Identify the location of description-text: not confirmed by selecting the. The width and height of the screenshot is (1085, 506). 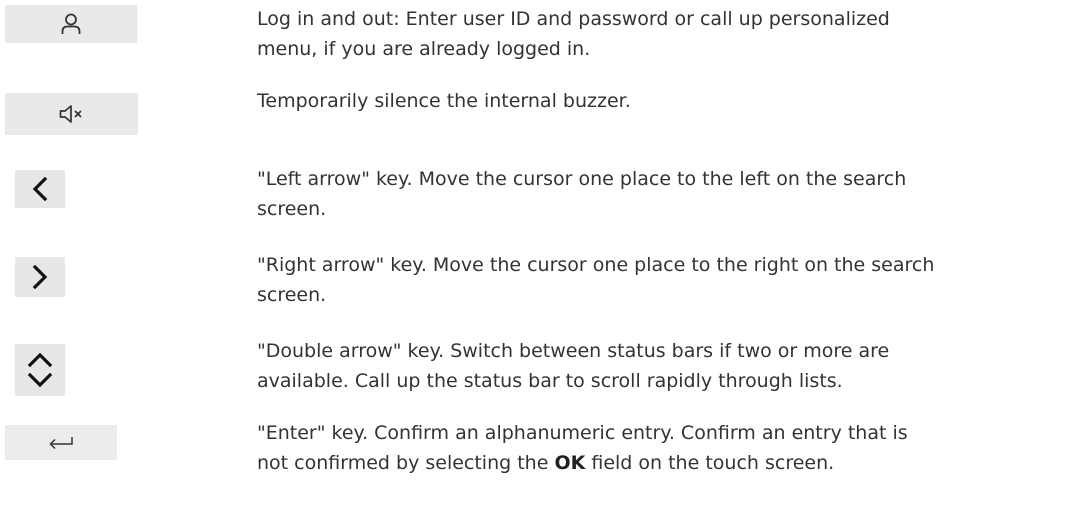
(406, 463).